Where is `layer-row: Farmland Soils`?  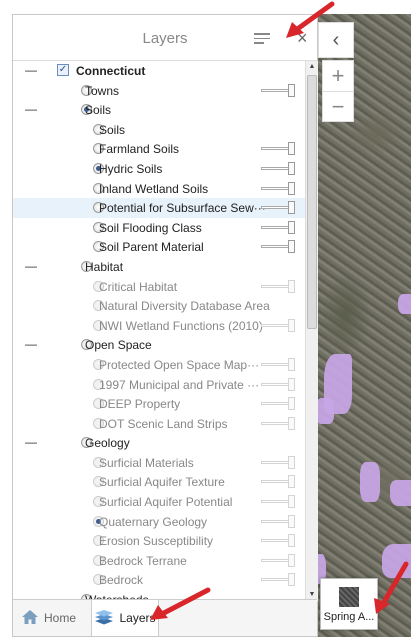 layer-row: Farmland Soils is located at coordinates (159, 149).